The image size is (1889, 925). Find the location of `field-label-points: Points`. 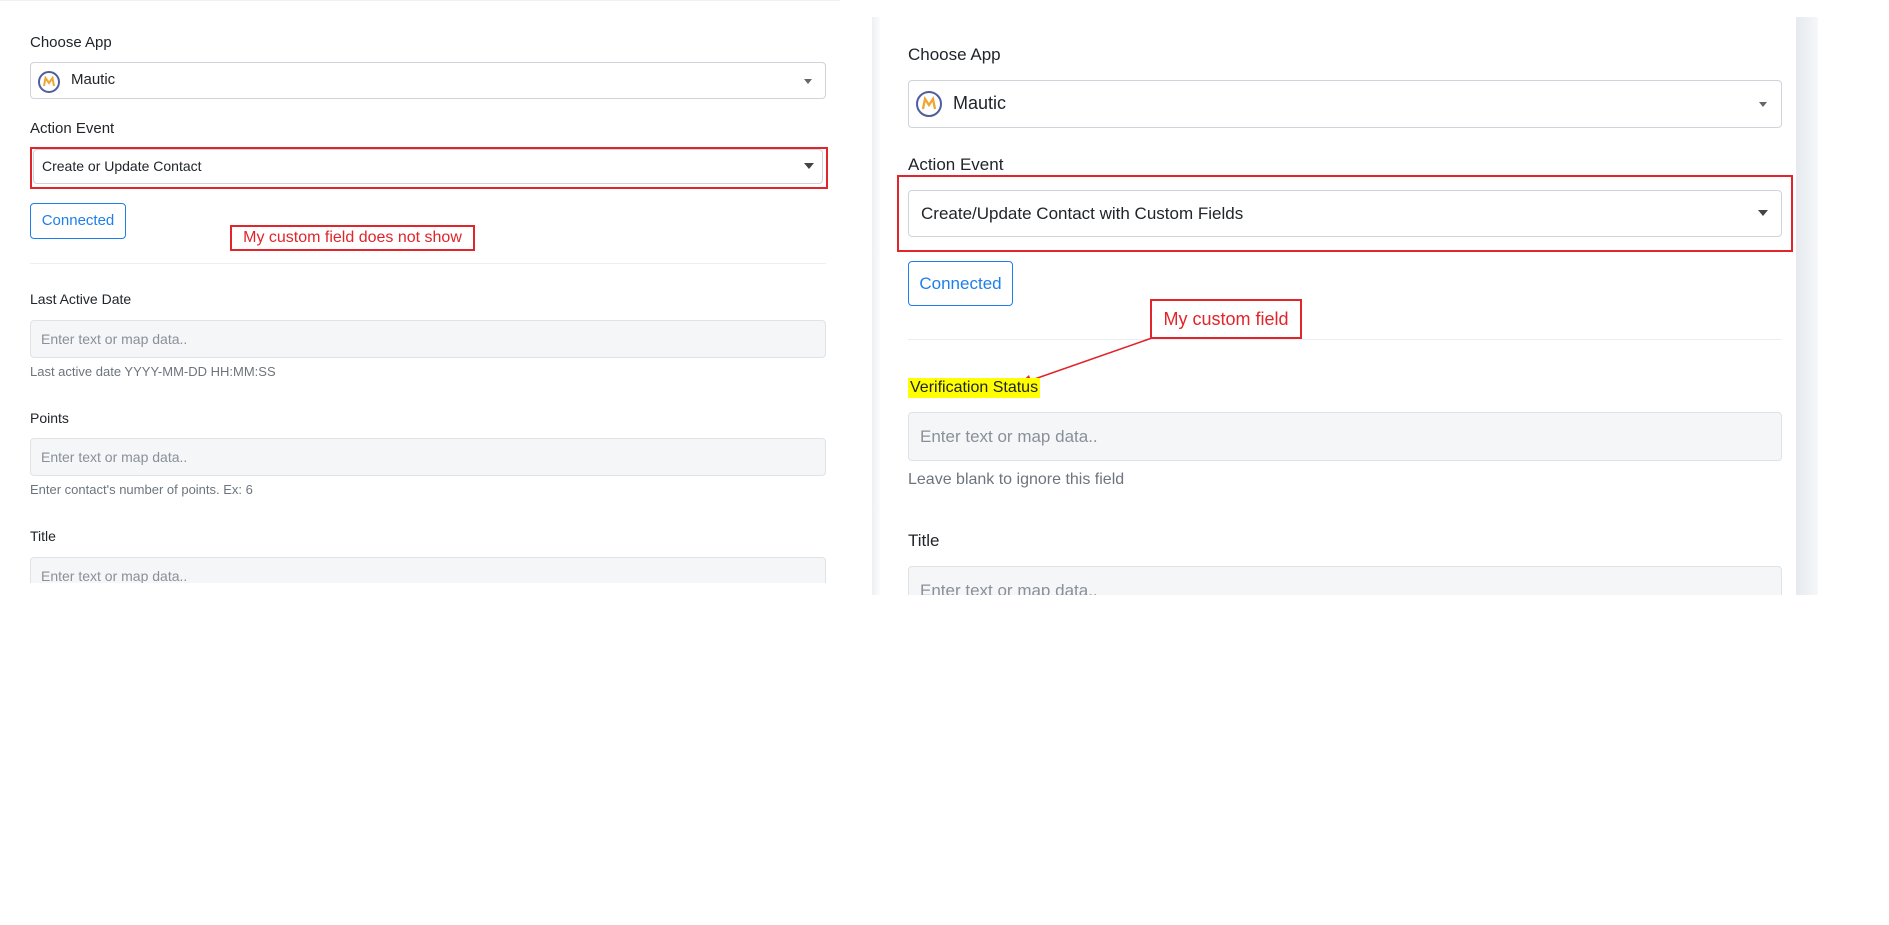

field-label-points: Points is located at coordinates (49, 418).